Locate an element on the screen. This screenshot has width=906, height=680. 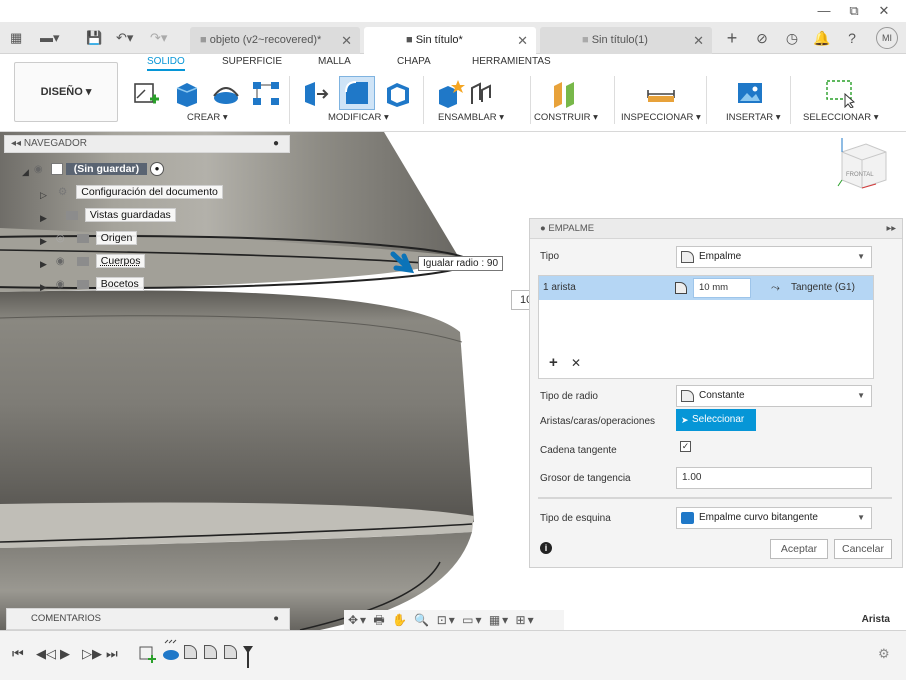
select-window-icon is located at coordinates (840, 93).